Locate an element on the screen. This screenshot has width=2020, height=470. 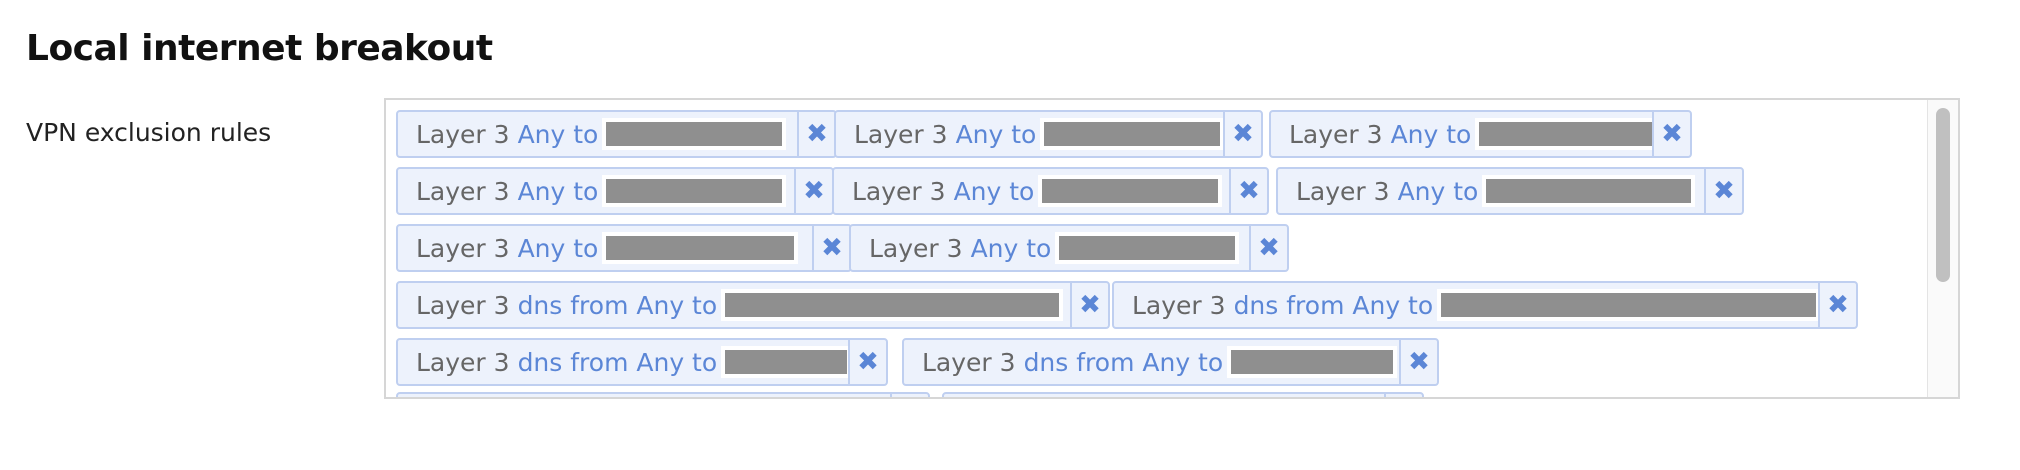
section-title: Local internet breakout is located at coordinates (259, 48).